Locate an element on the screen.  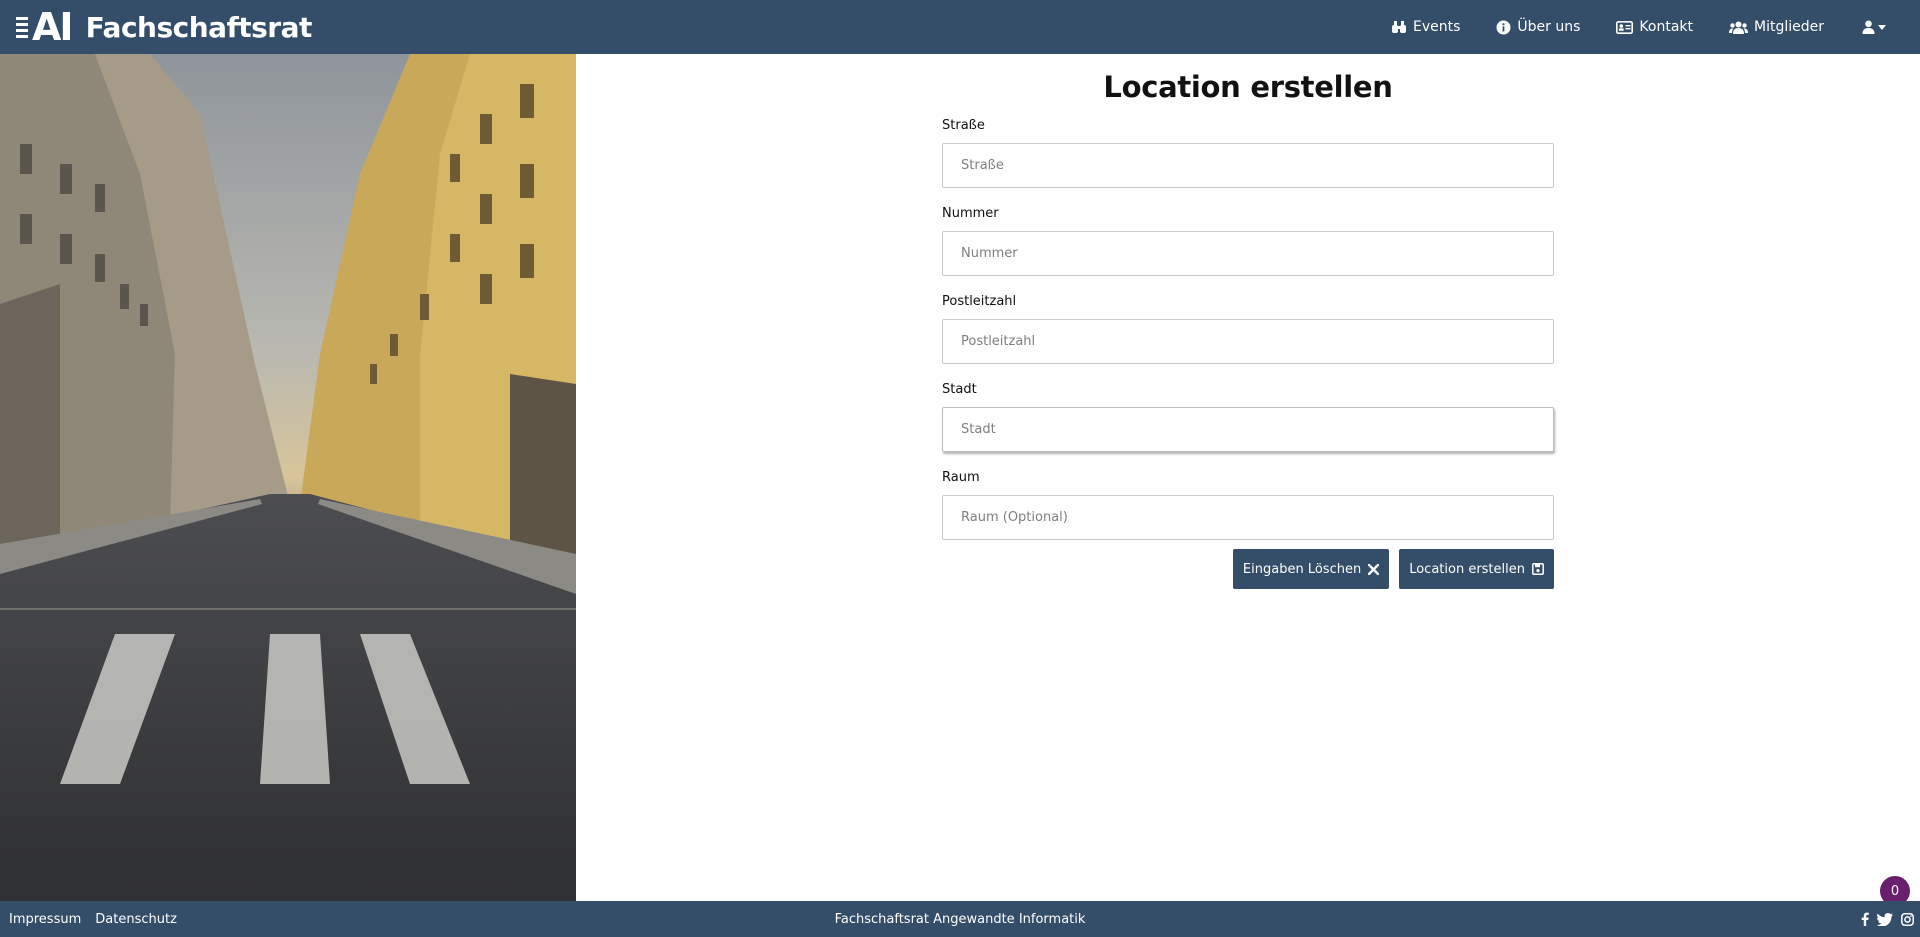
page-title: Location erstellen is located at coordinates (1248, 87).